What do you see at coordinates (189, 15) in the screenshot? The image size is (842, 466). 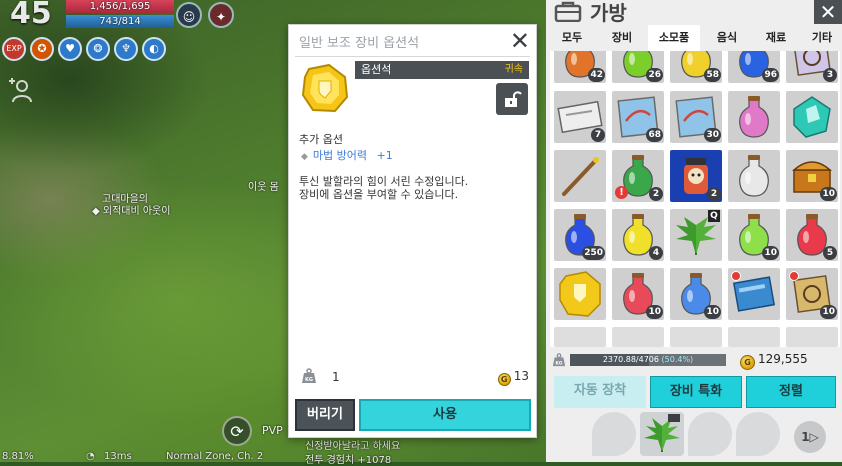 I see `character-portrait-icon: ☺` at bounding box center [189, 15].